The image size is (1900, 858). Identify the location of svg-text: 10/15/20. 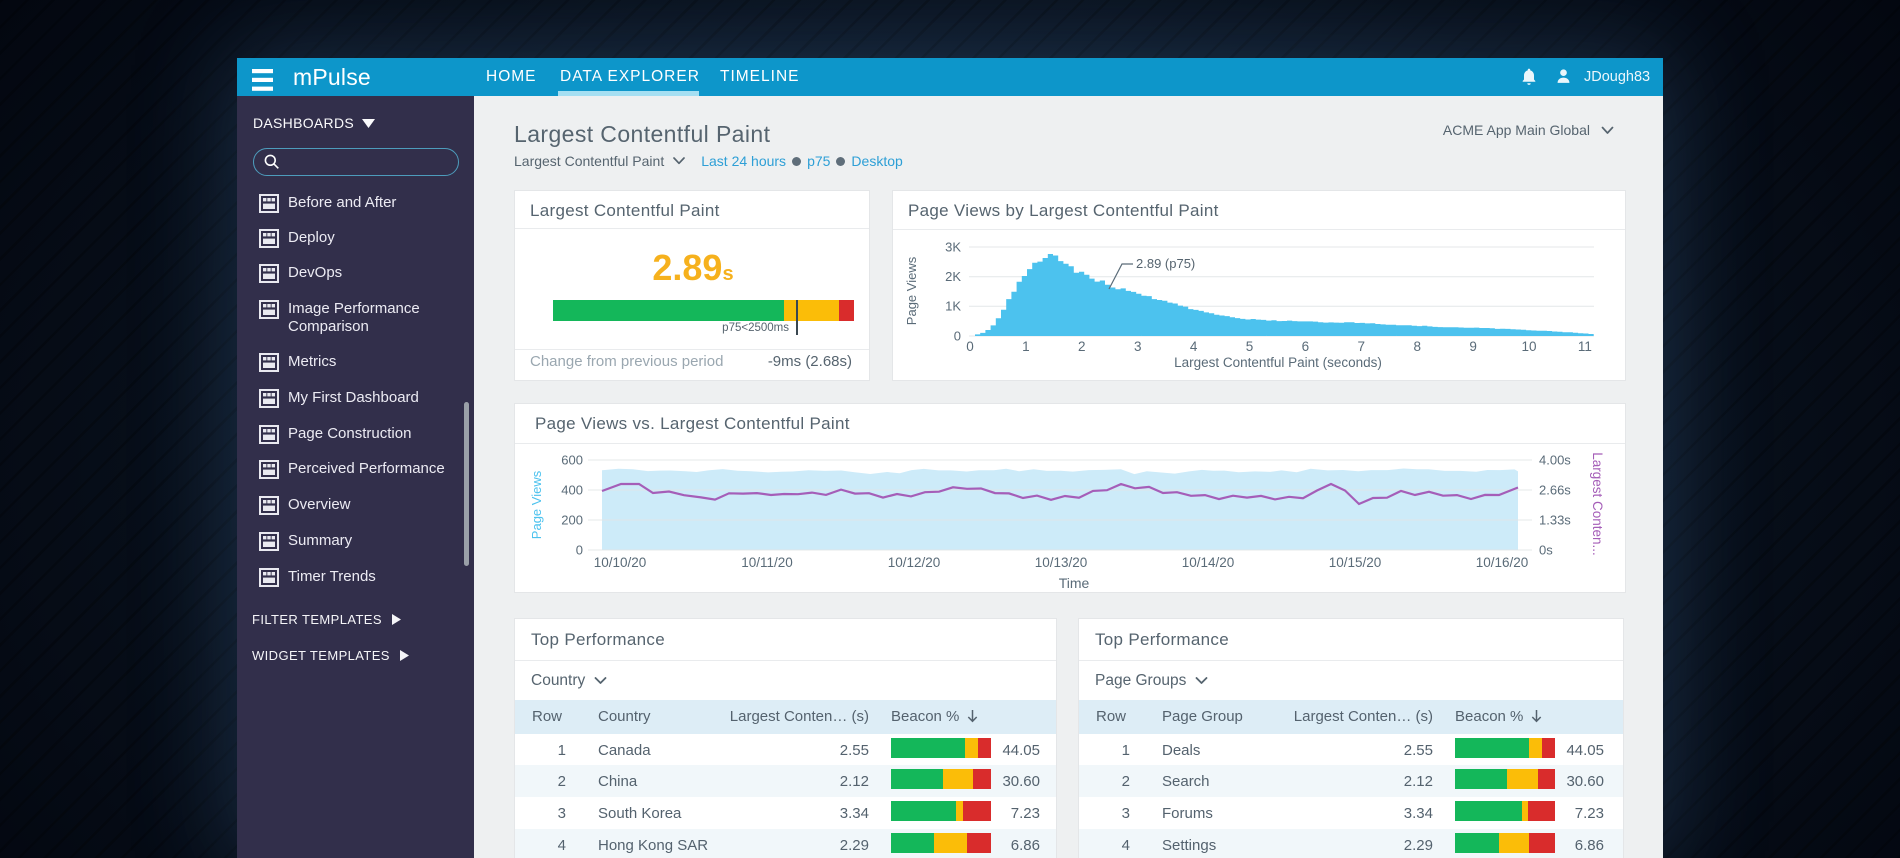
(1355, 562).